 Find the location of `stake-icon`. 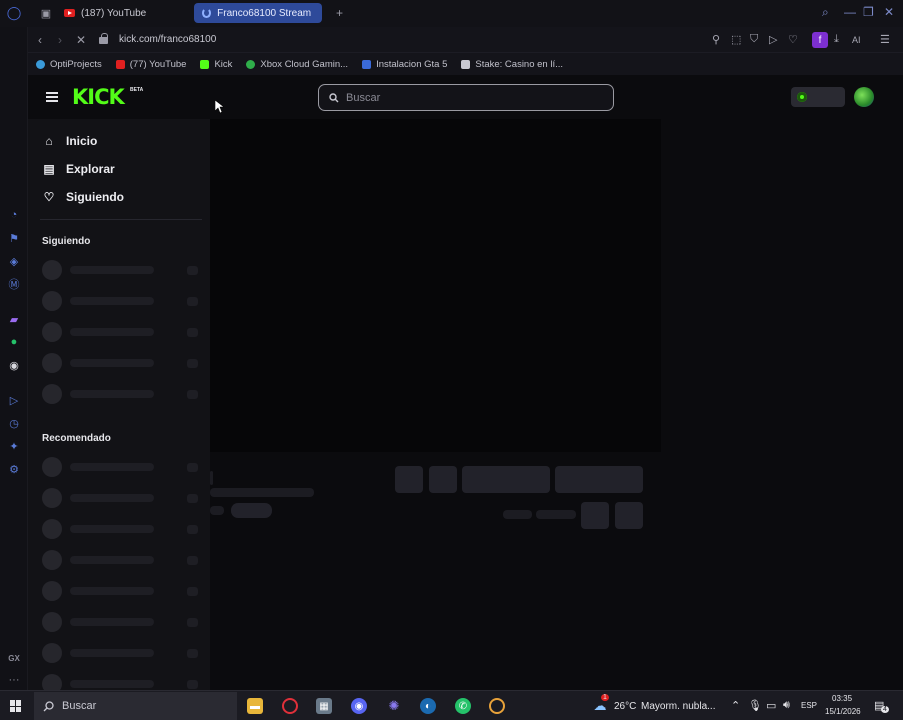

stake-icon is located at coordinates (466, 64).